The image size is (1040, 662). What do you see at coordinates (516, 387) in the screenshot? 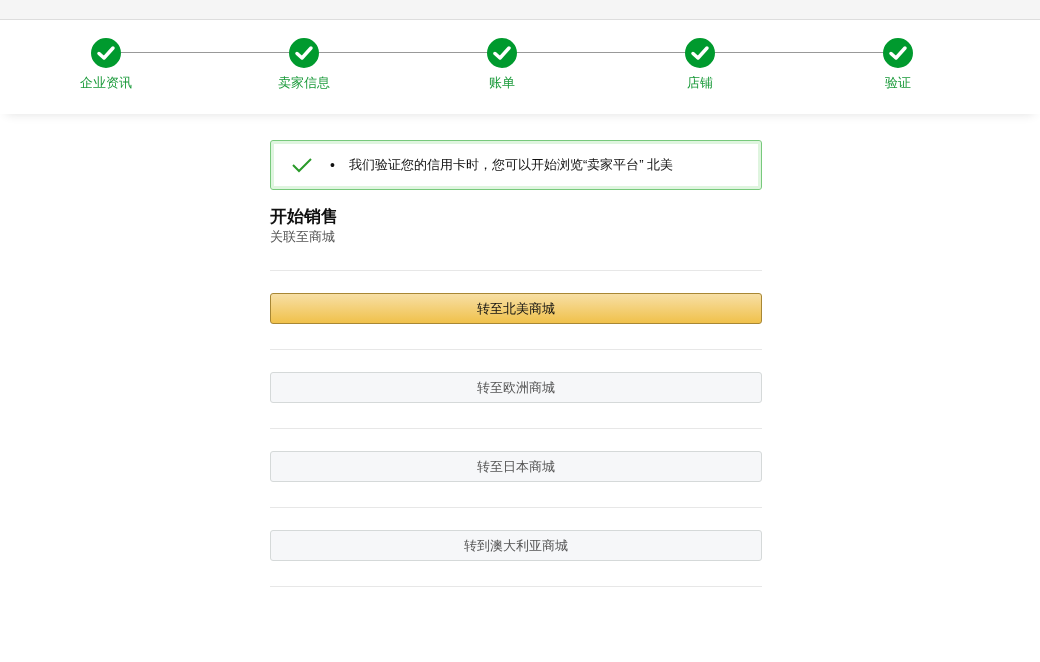
I see `marketplace-button: 转至欧洲商城` at bounding box center [516, 387].